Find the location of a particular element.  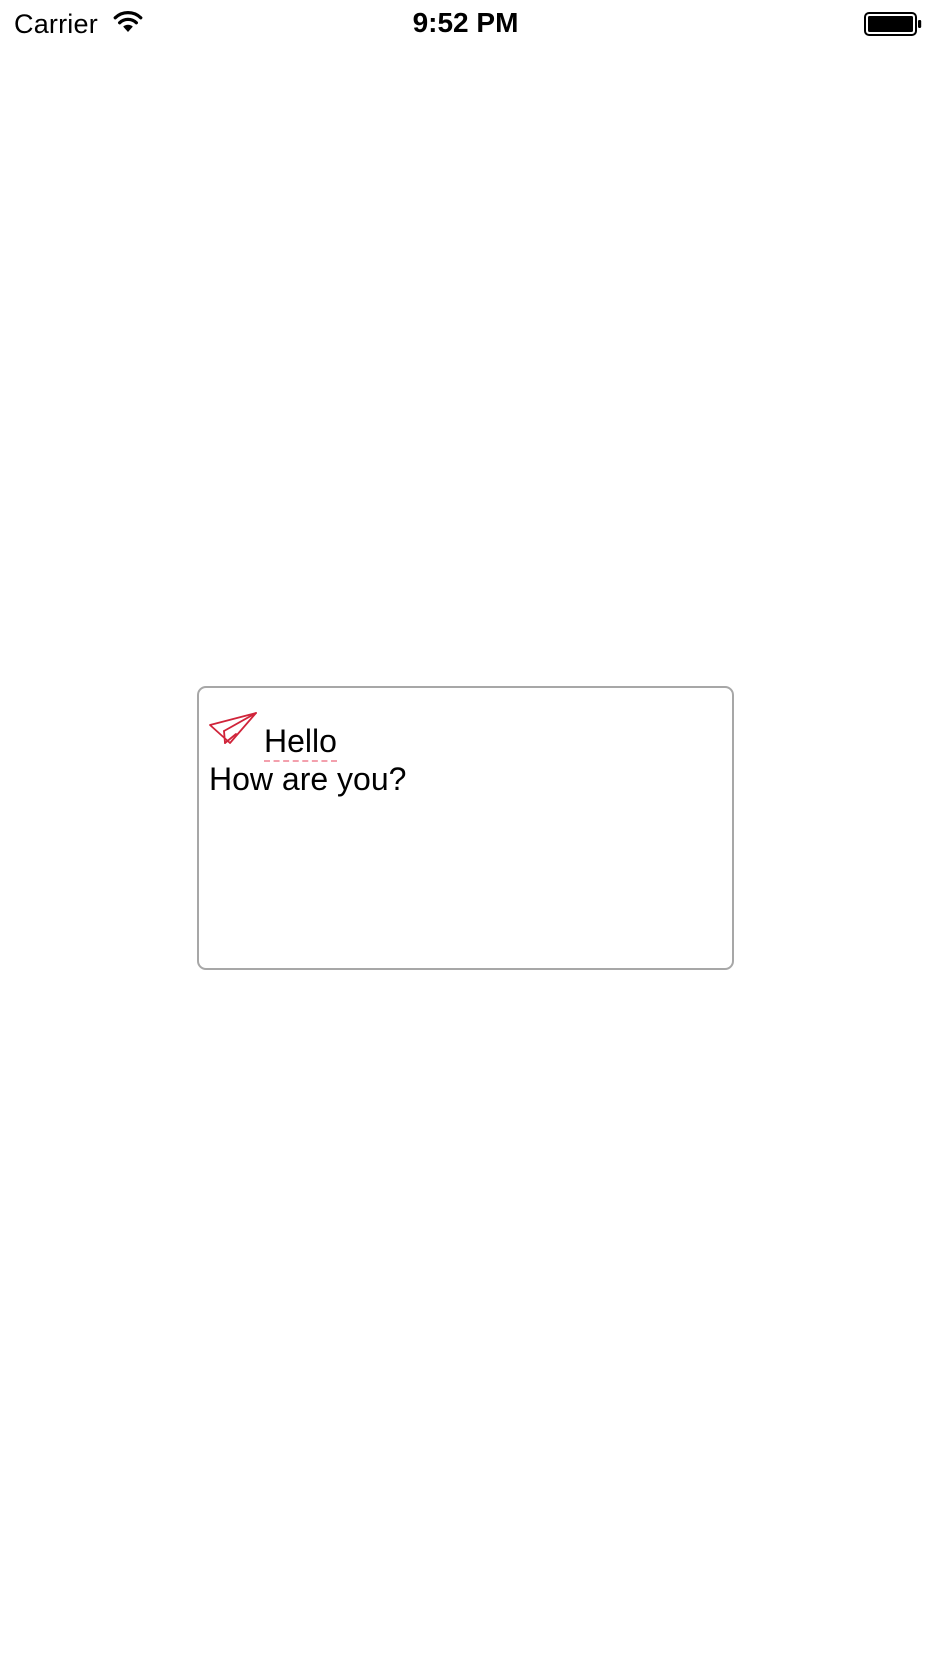

paper-plane-icon is located at coordinates (233, 728).